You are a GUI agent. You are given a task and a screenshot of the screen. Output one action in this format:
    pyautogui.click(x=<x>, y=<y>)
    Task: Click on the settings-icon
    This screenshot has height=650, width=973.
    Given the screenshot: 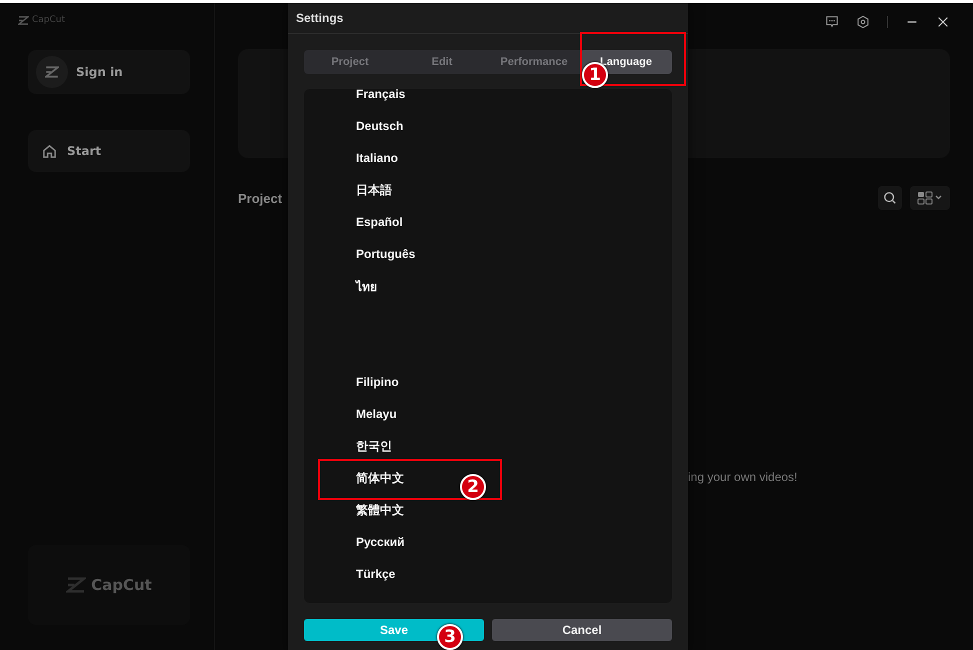 What is the action you would take?
    pyautogui.click(x=863, y=21)
    